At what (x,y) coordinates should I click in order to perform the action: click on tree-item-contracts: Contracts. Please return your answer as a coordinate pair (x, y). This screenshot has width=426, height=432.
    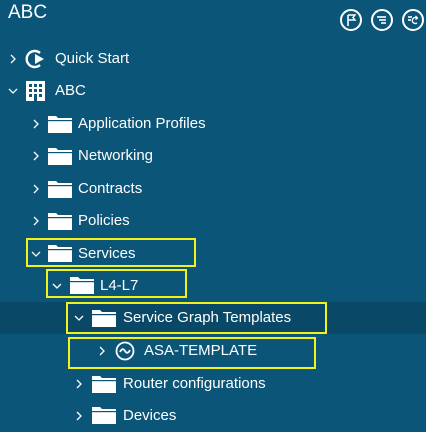
    Looking at the image, I should click on (213, 189).